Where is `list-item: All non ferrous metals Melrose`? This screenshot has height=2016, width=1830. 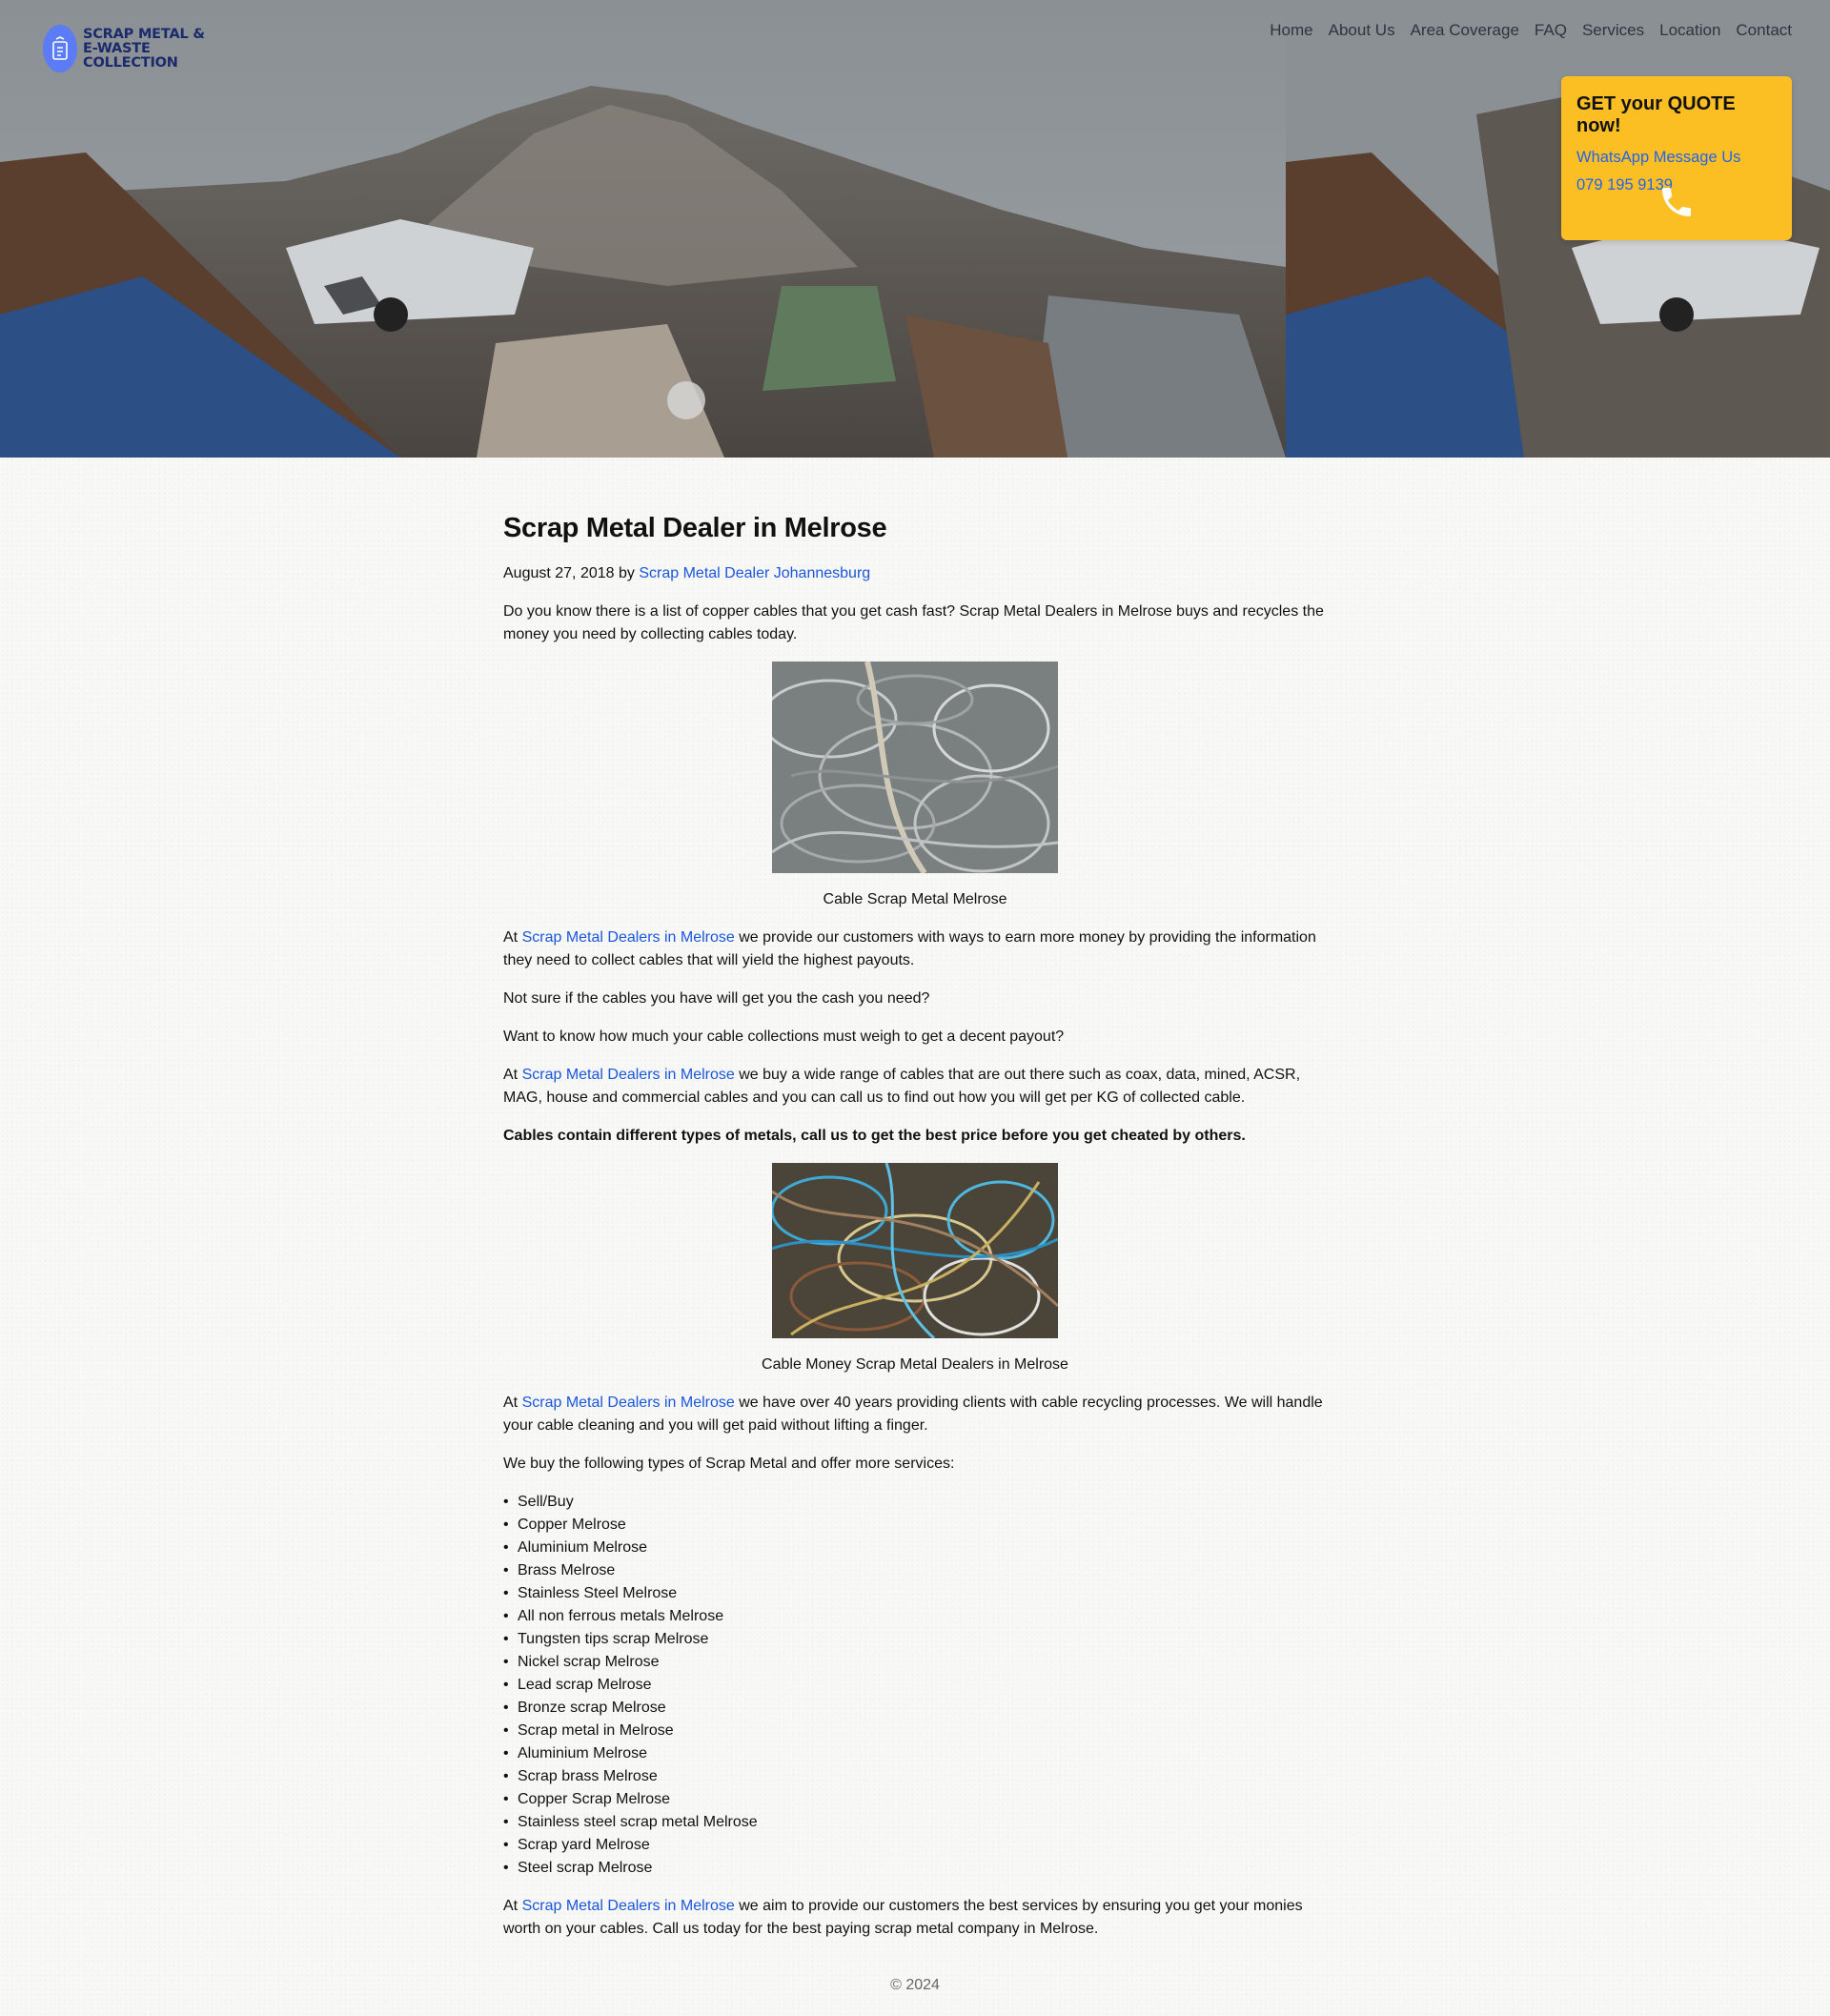
list-item: All non ferrous metals Melrose is located at coordinates (915, 1616).